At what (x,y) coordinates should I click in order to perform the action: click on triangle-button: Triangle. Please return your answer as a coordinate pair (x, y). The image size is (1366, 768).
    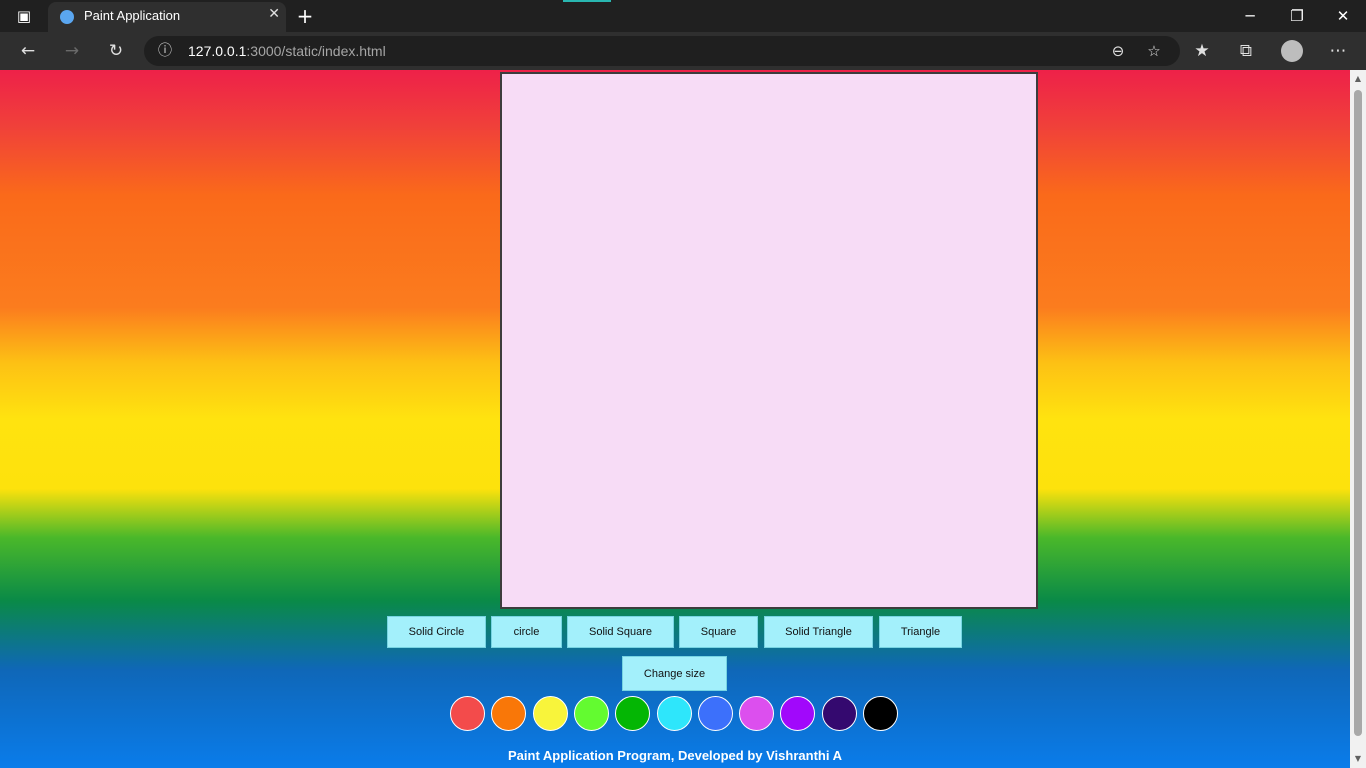
    Looking at the image, I should click on (920, 632).